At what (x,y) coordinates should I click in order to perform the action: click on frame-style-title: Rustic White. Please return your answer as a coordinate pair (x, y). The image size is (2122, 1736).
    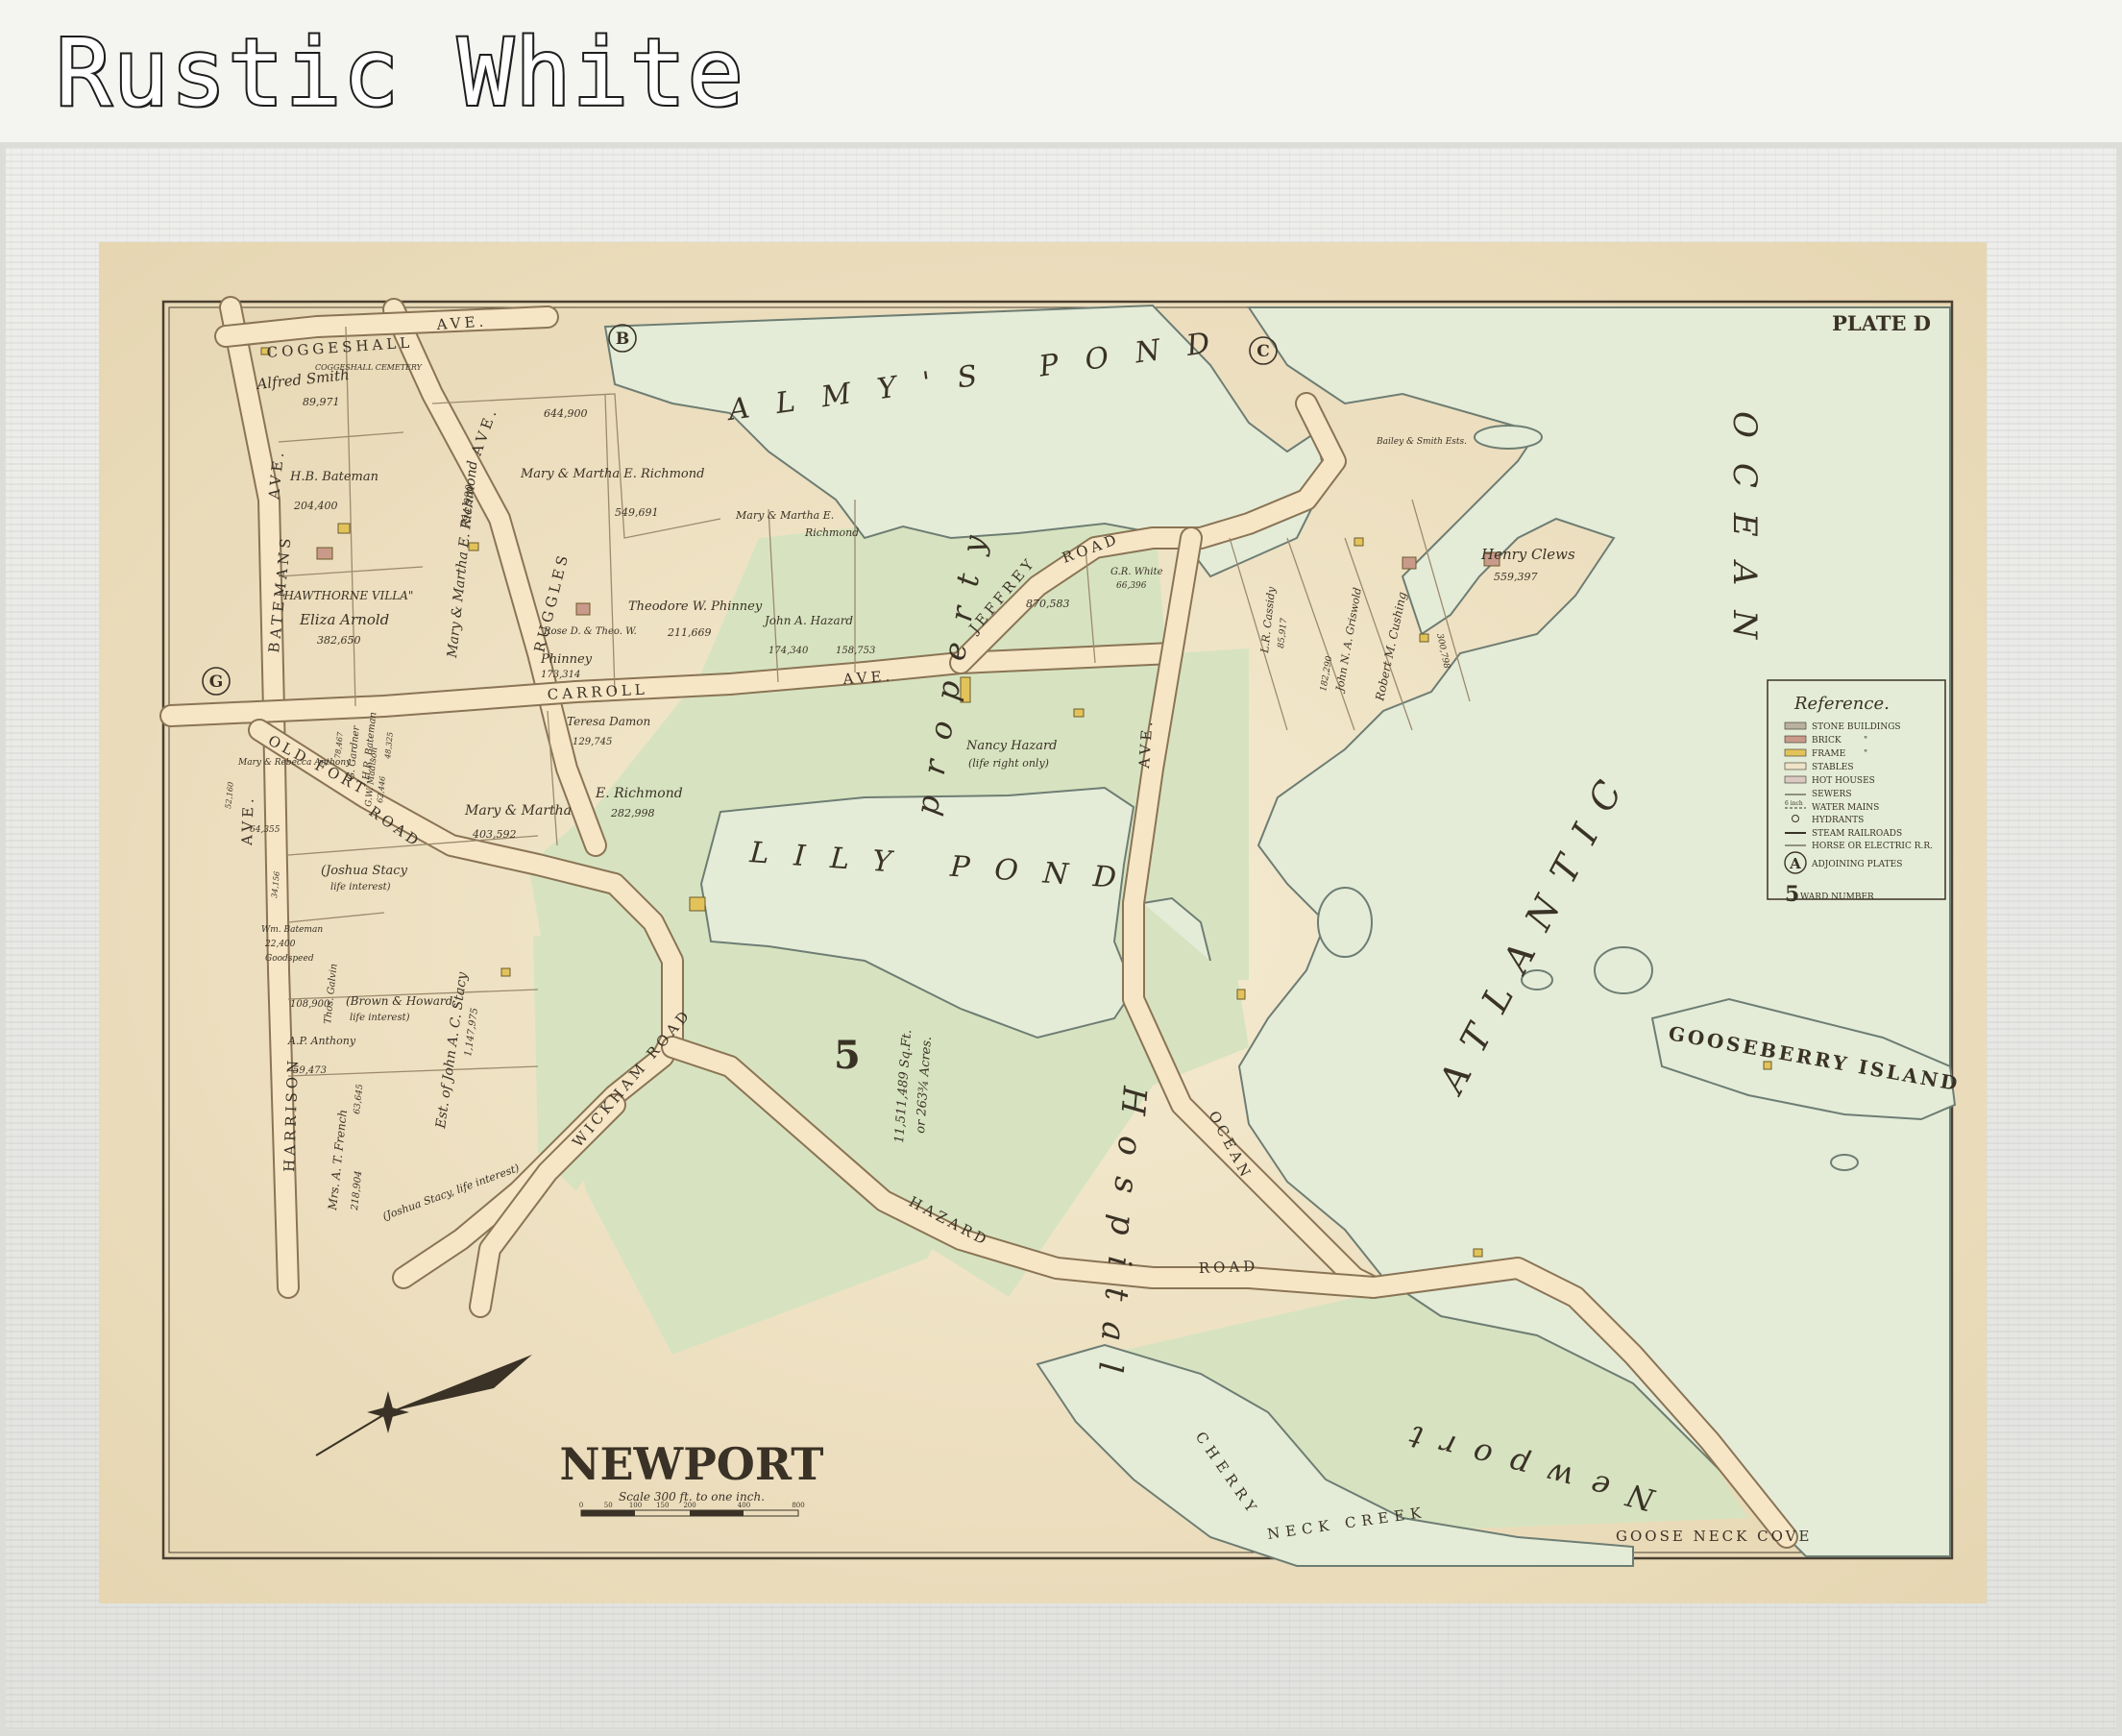
    Looking at the image, I should click on (399, 73).